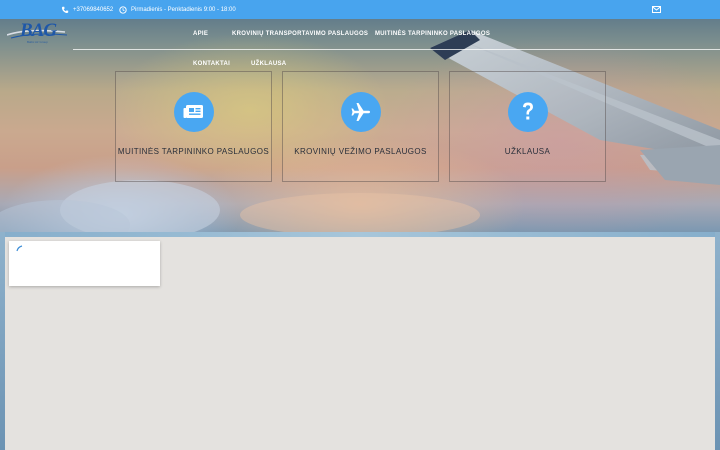  I want to click on question-icon, so click(527, 111).